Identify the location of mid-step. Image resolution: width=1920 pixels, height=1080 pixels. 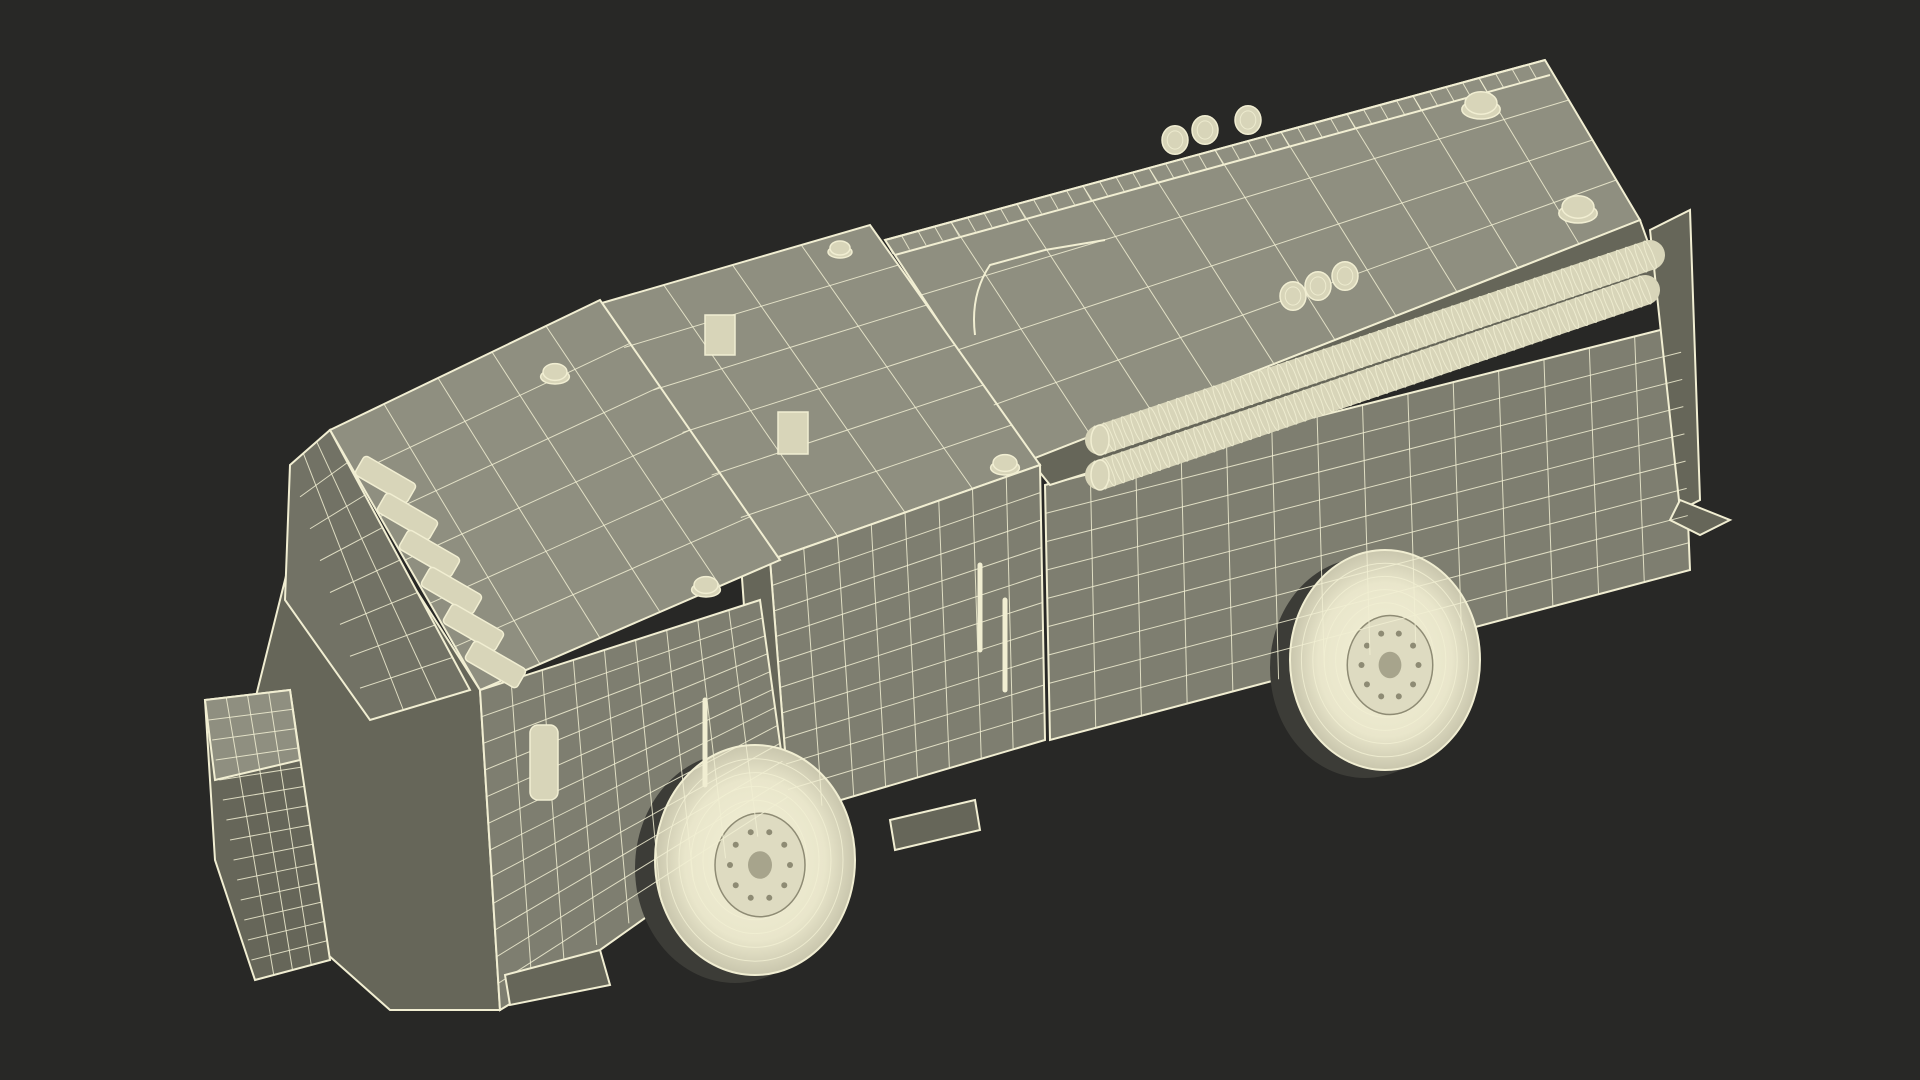
(935, 825).